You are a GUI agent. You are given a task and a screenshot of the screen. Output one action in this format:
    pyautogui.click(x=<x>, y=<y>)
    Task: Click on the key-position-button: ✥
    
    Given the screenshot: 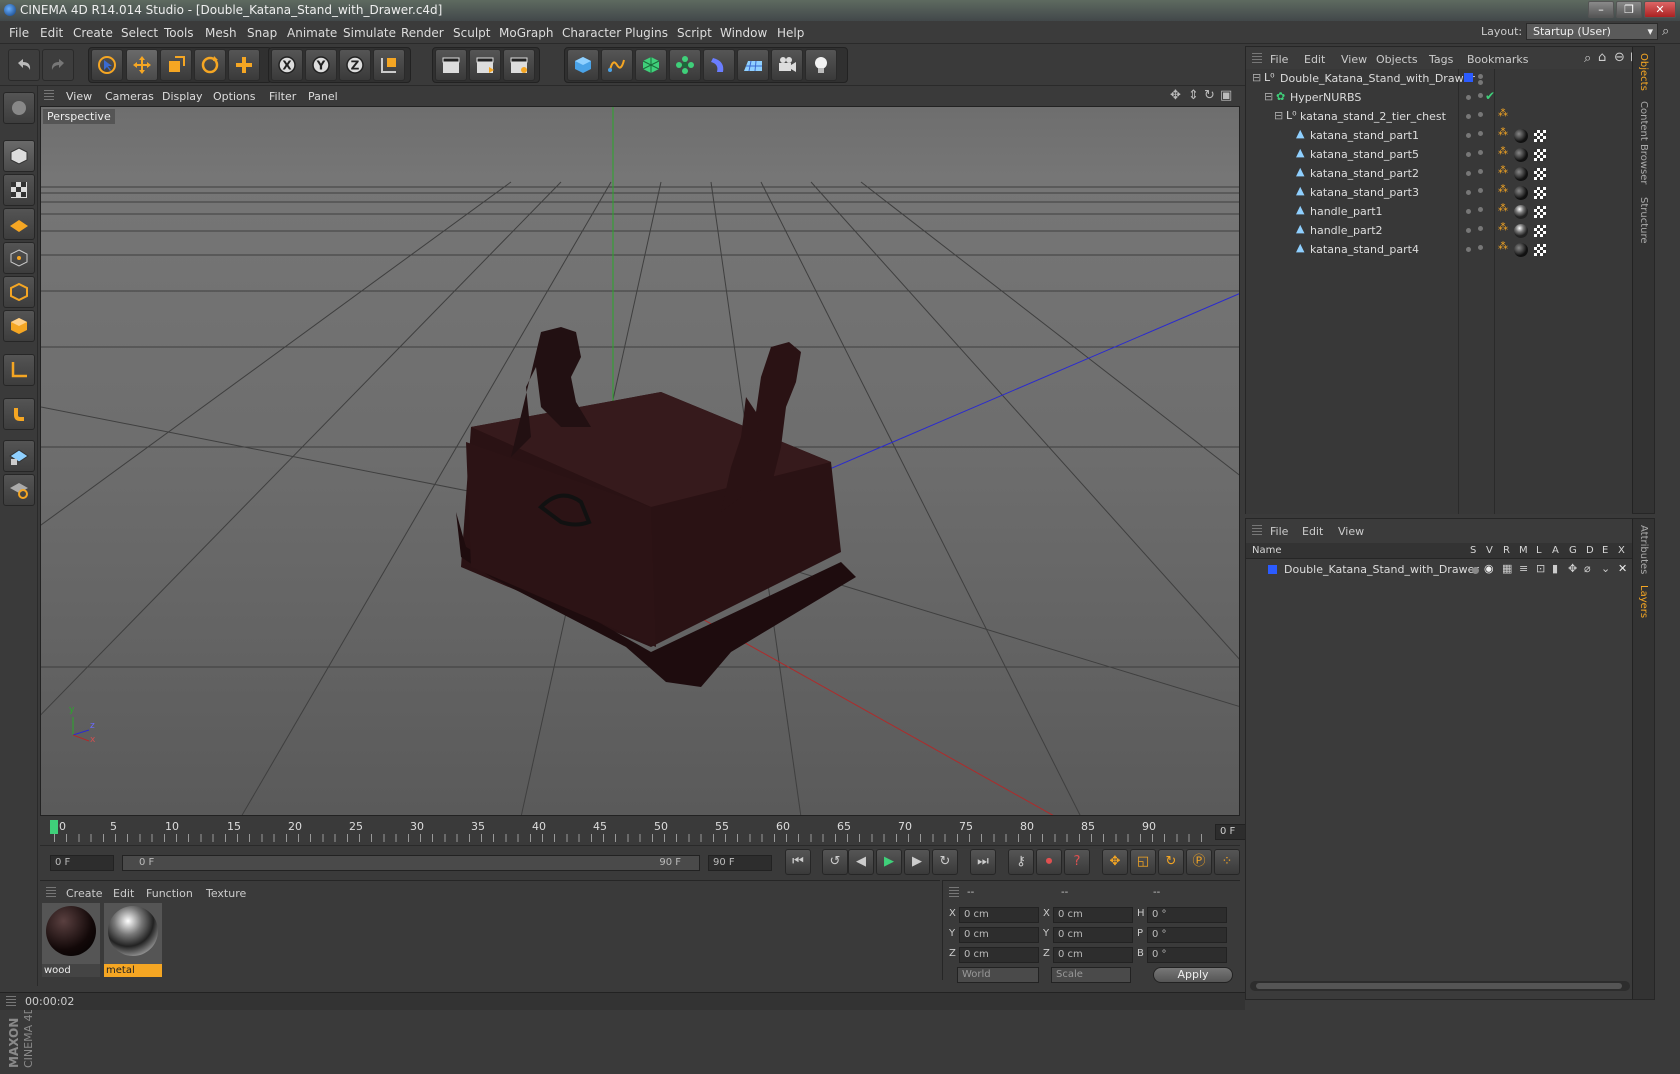 What is the action you would take?
    pyautogui.click(x=1115, y=862)
    